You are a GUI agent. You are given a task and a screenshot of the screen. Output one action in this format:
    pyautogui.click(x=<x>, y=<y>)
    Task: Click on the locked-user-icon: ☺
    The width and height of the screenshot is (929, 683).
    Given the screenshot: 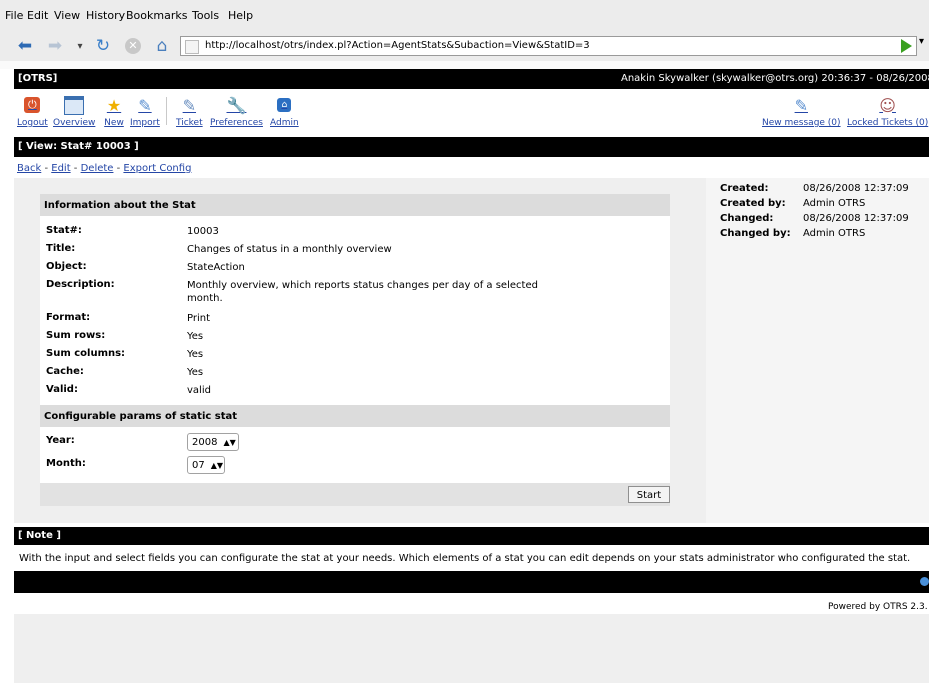 What is the action you would take?
    pyautogui.click(x=887, y=105)
    